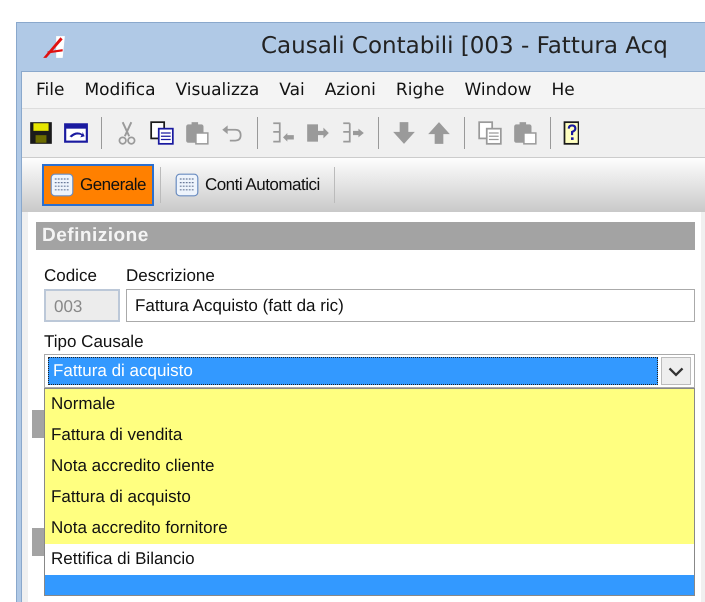 This screenshot has height=602, width=705. Describe the element at coordinates (500, 90) in the screenshot. I see `menu-item: Window` at that location.